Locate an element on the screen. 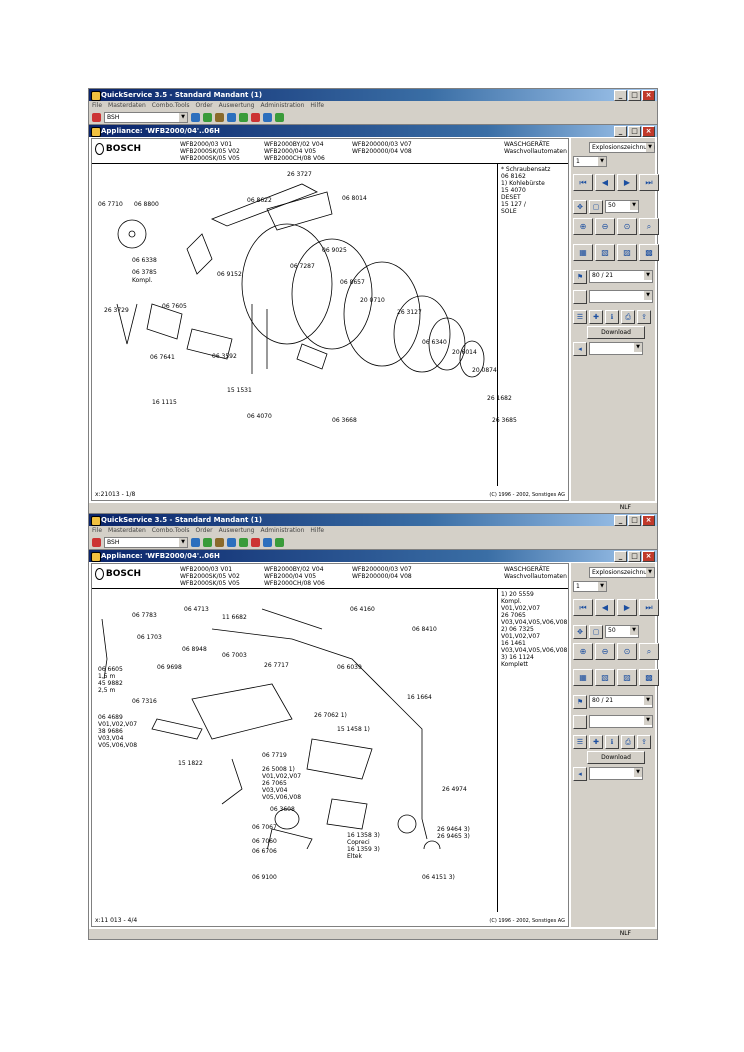  print-icon: ⎙ is located at coordinates (628, 742).